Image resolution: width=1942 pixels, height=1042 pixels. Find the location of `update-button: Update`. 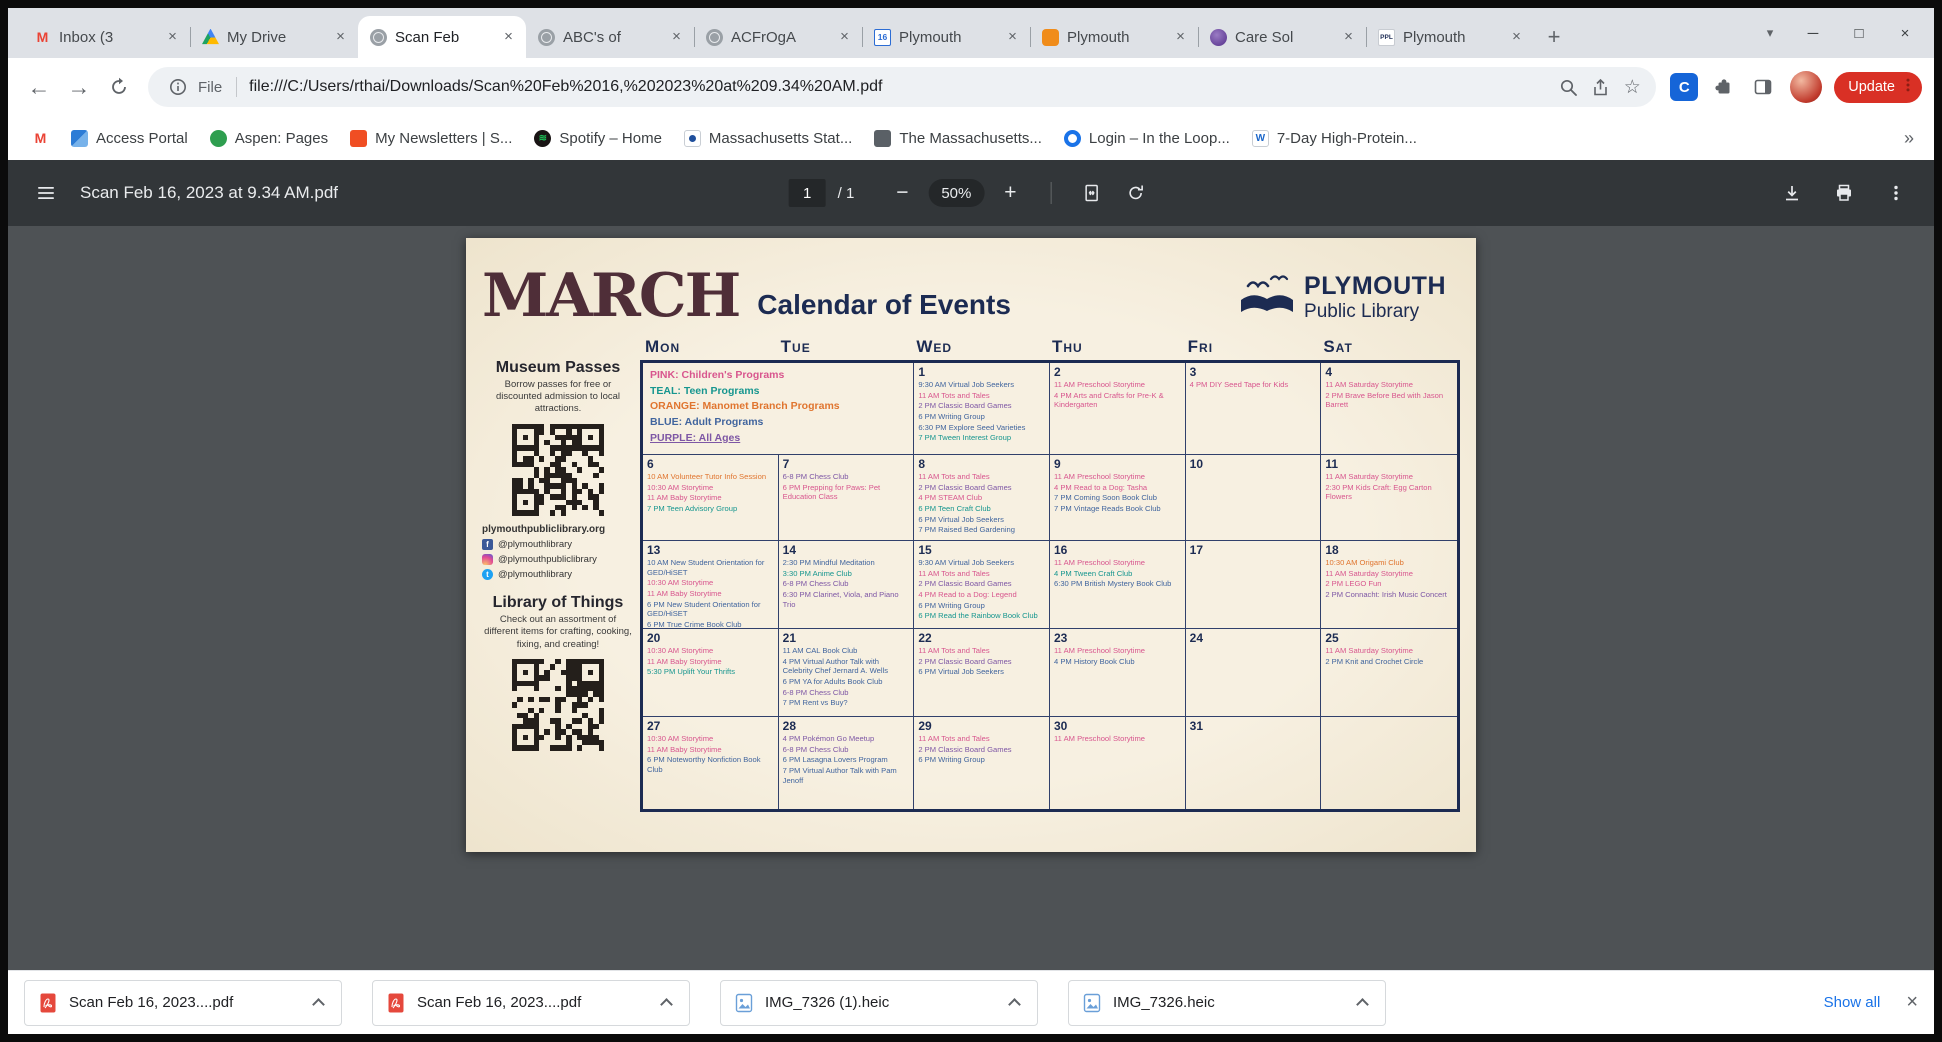

update-button: Update is located at coordinates (1878, 87).